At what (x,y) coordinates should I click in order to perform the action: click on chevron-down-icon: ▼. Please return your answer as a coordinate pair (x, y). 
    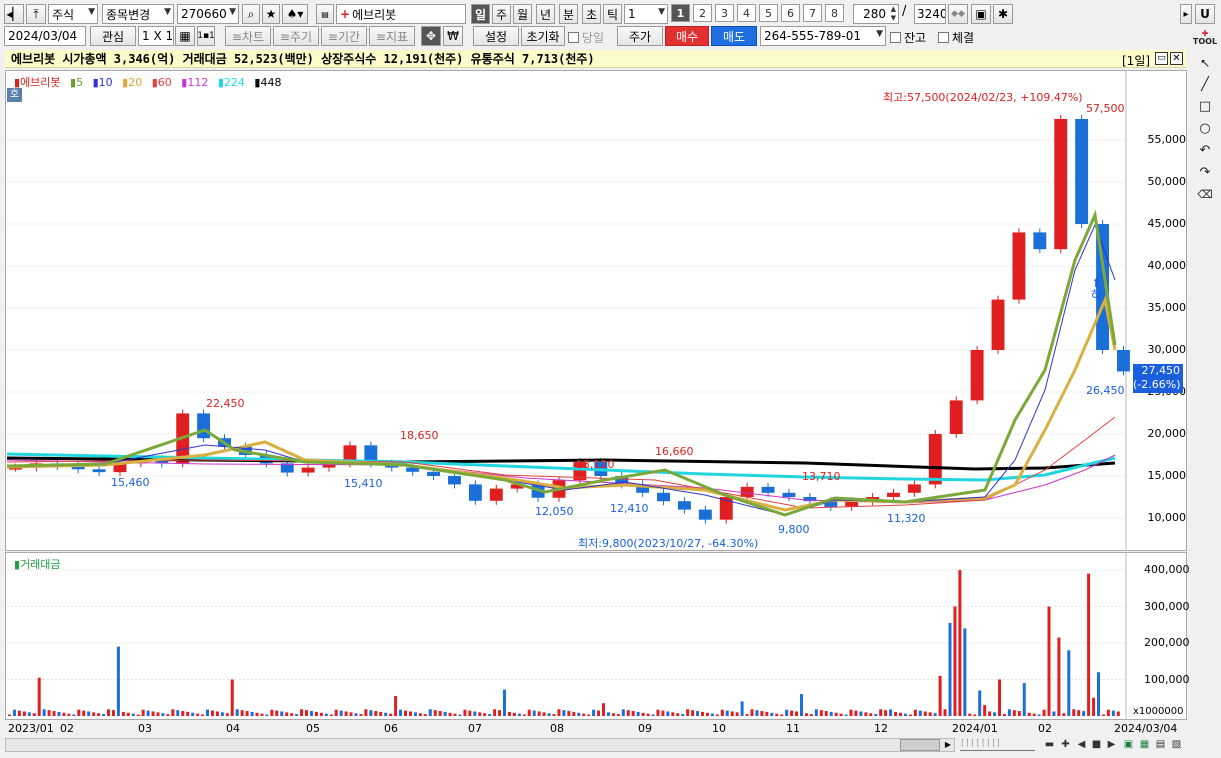
    Looking at the image, I should click on (167, 12).